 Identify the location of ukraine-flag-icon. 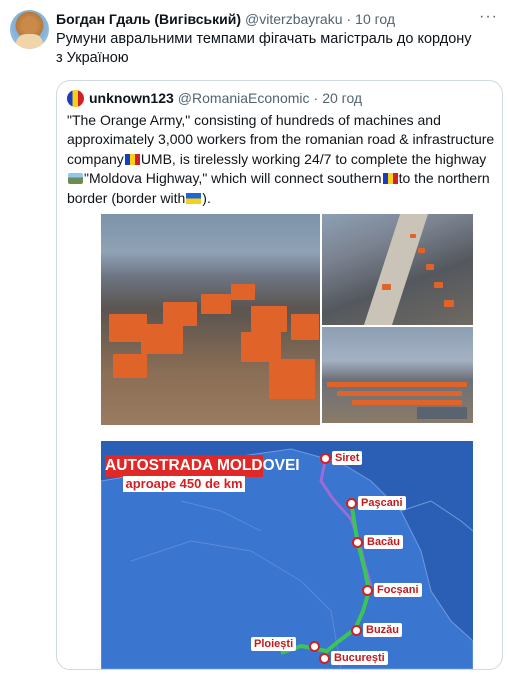
(194, 198).